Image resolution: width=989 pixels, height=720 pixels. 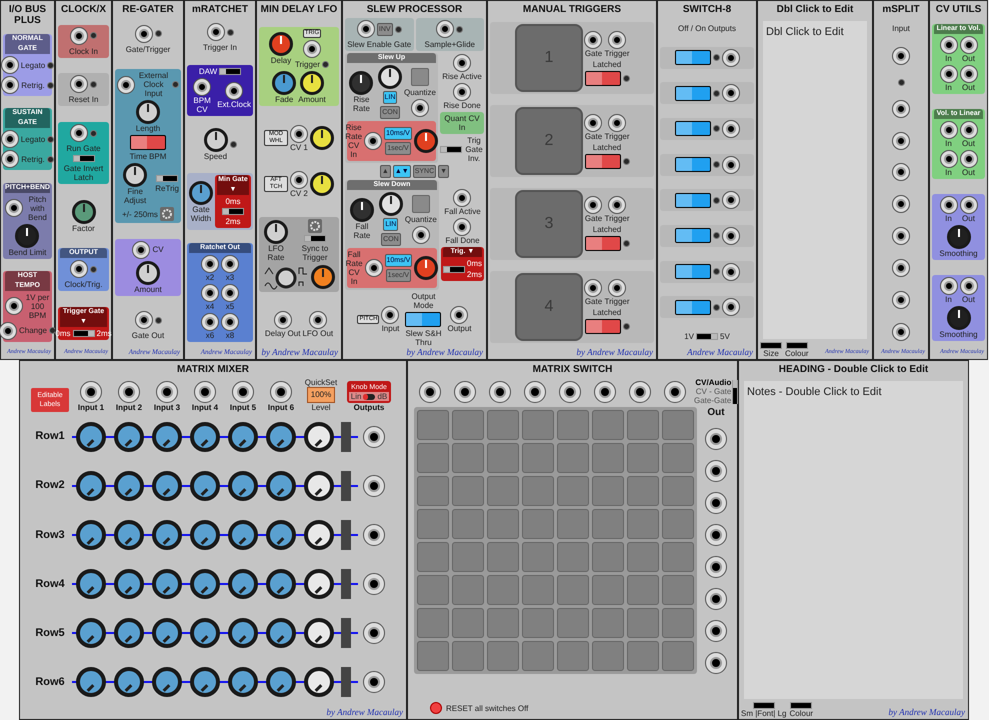 I want to click on notes-field: Notes - Double Click to Edit, so click(x=853, y=540).